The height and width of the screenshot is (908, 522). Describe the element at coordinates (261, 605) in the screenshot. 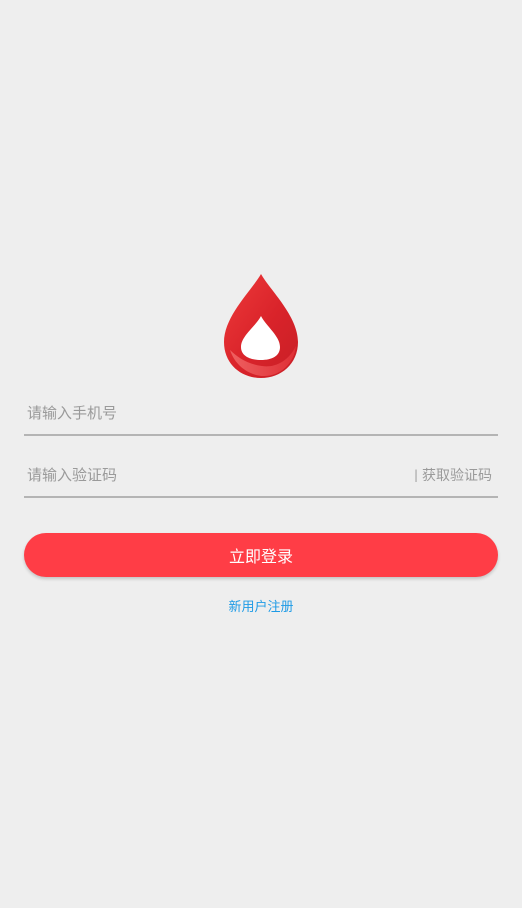

I see `register-link: 新用户注册` at that location.